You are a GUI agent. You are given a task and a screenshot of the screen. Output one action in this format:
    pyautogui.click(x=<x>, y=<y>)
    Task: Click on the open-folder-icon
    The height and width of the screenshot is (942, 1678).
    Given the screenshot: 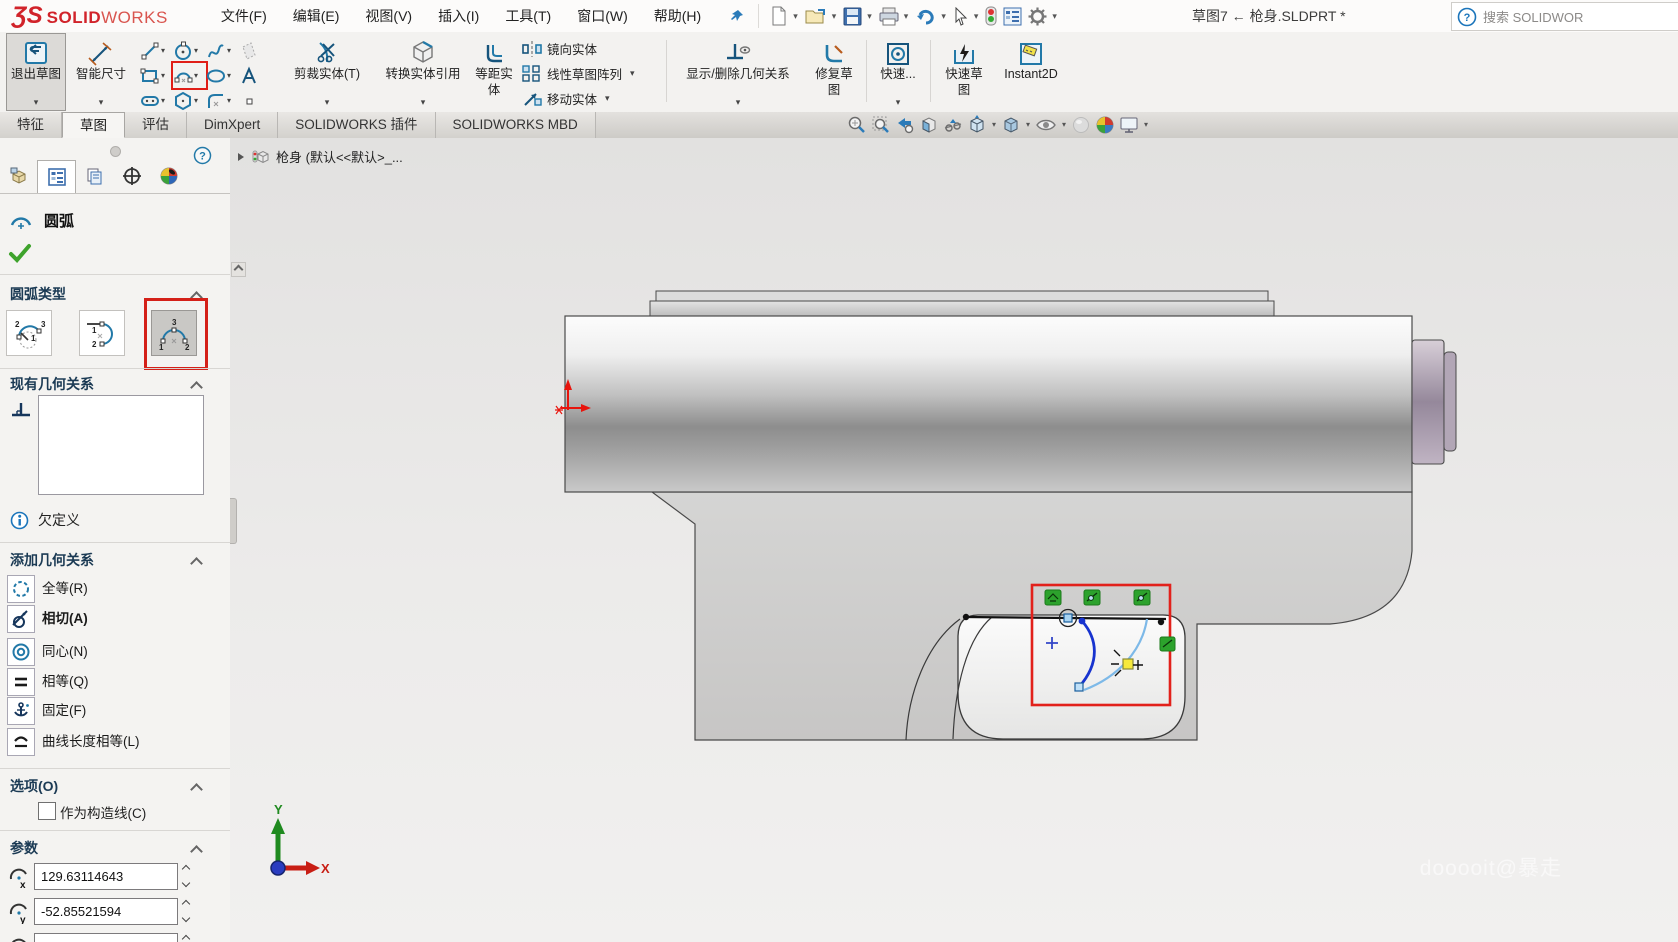 What is the action you would take?
    pyautogui.click(x=816, y=16)
    